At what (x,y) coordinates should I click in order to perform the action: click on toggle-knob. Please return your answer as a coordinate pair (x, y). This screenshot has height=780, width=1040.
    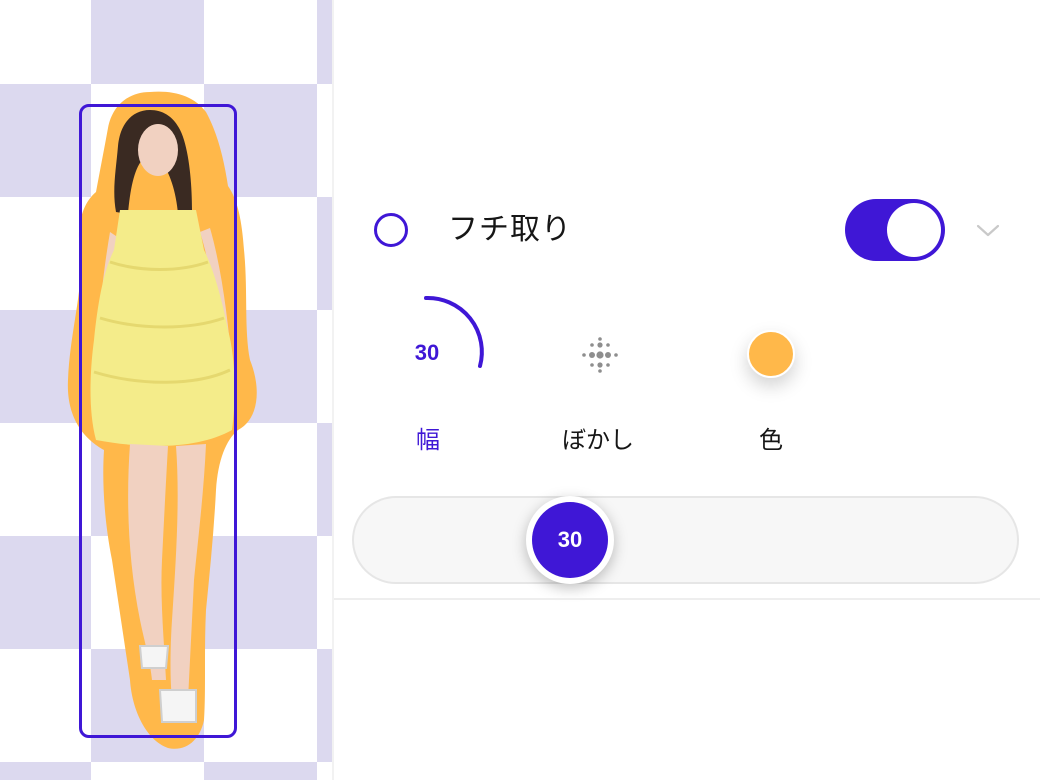
    Looking at the image, I should click on (914, 230).